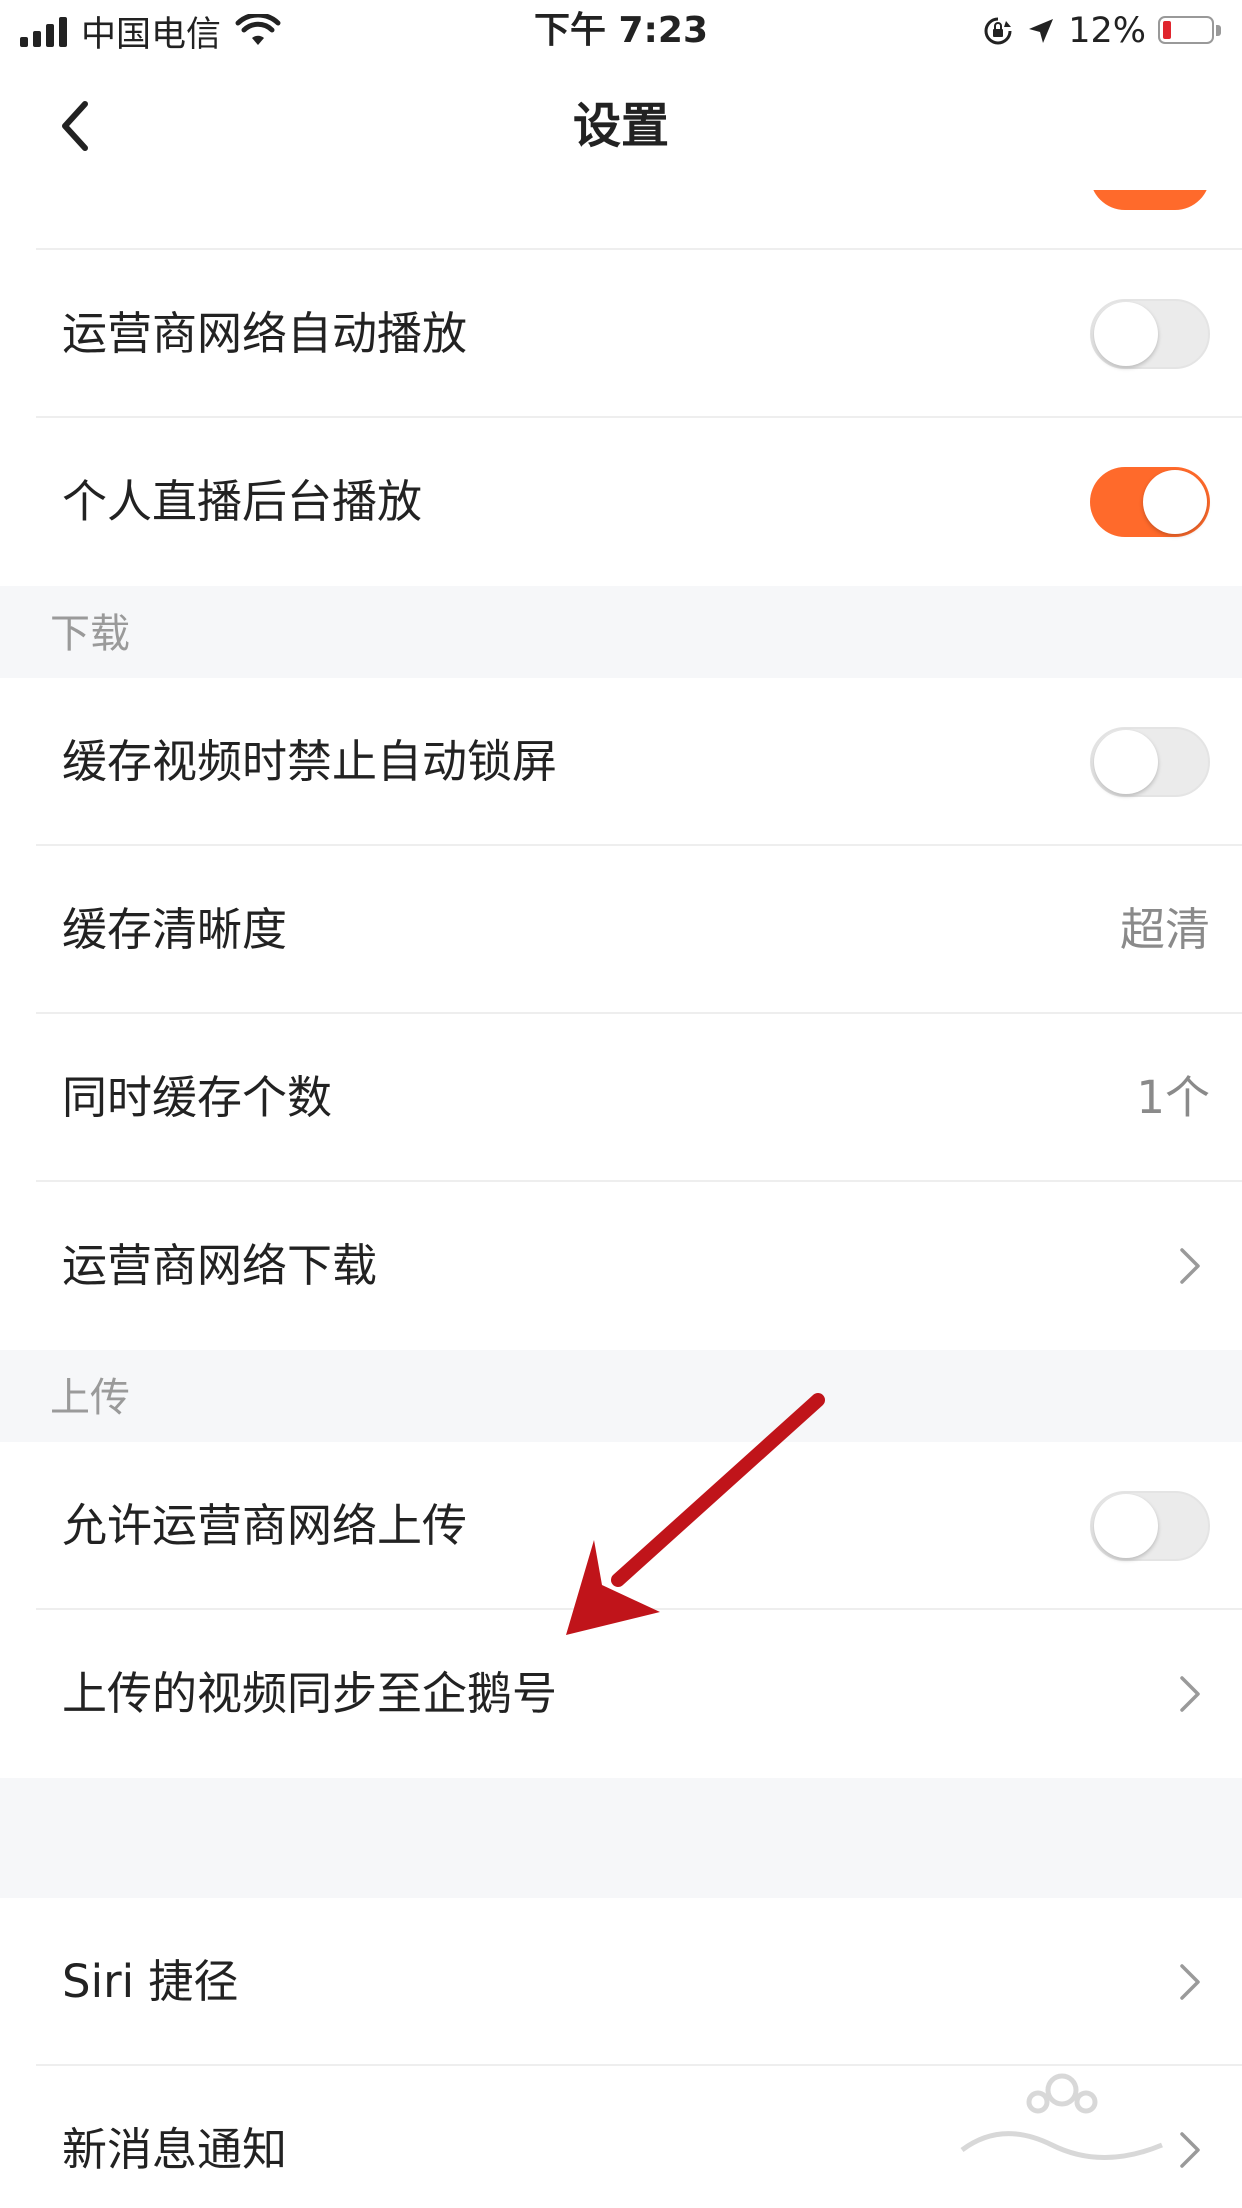  What do you see at coordinates (621, 1098) in the screenshot?
I see `setting-row-concurrent-cache: 同时缓存个数 1个` at bounding box center [621, 1098].